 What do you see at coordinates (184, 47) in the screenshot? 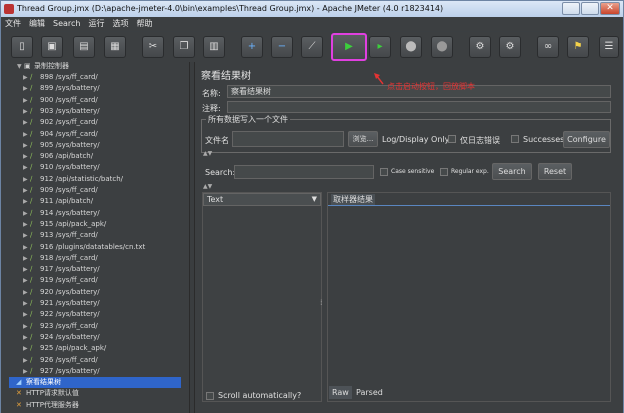
I see `copy-icon: ❐` at bounding box center [184, 47].